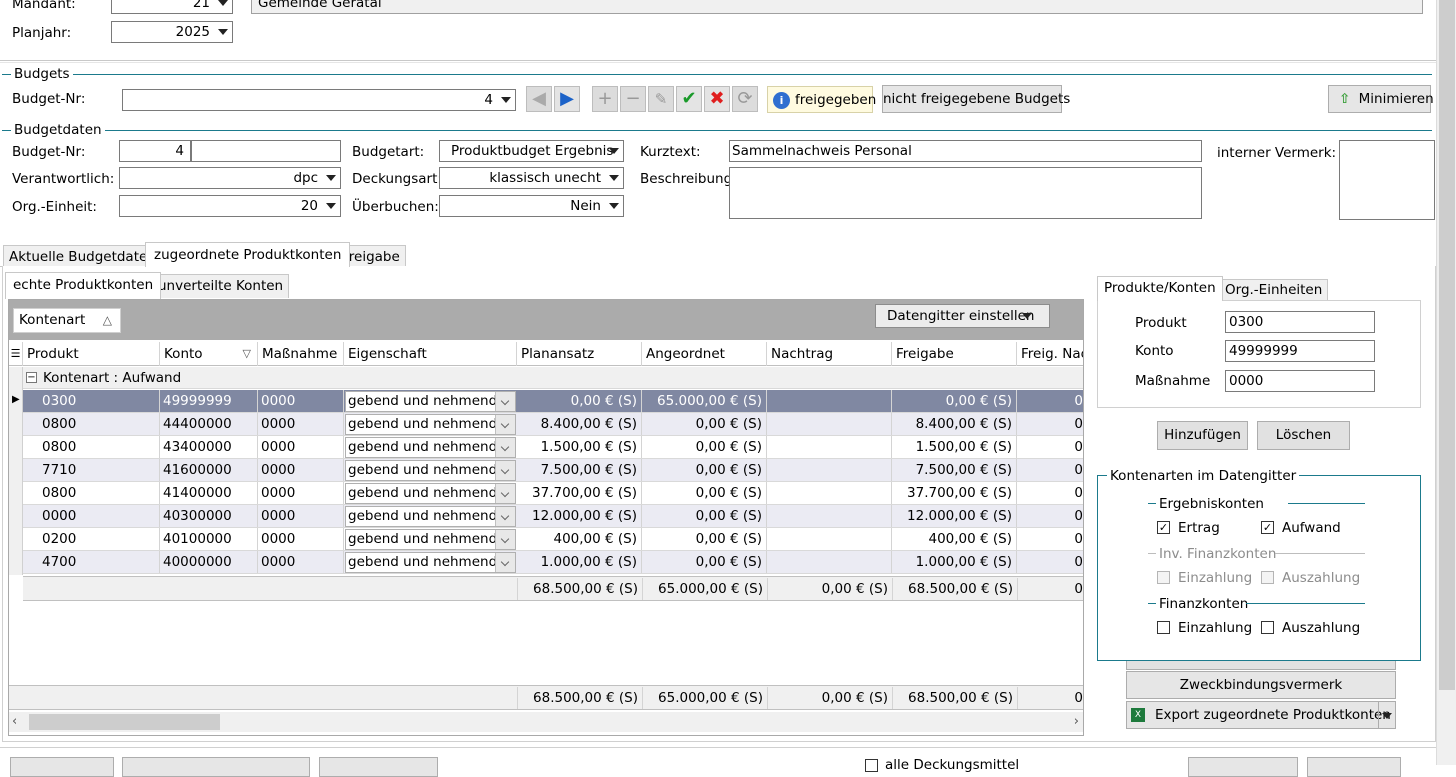 Image resolution: width=1456 pixels, height=777 pixels. What do you see at coordinates (871, 765) in the screenshot?
I see `alle-deckungsmittel-checkbox` at bounding box center [871, 765].